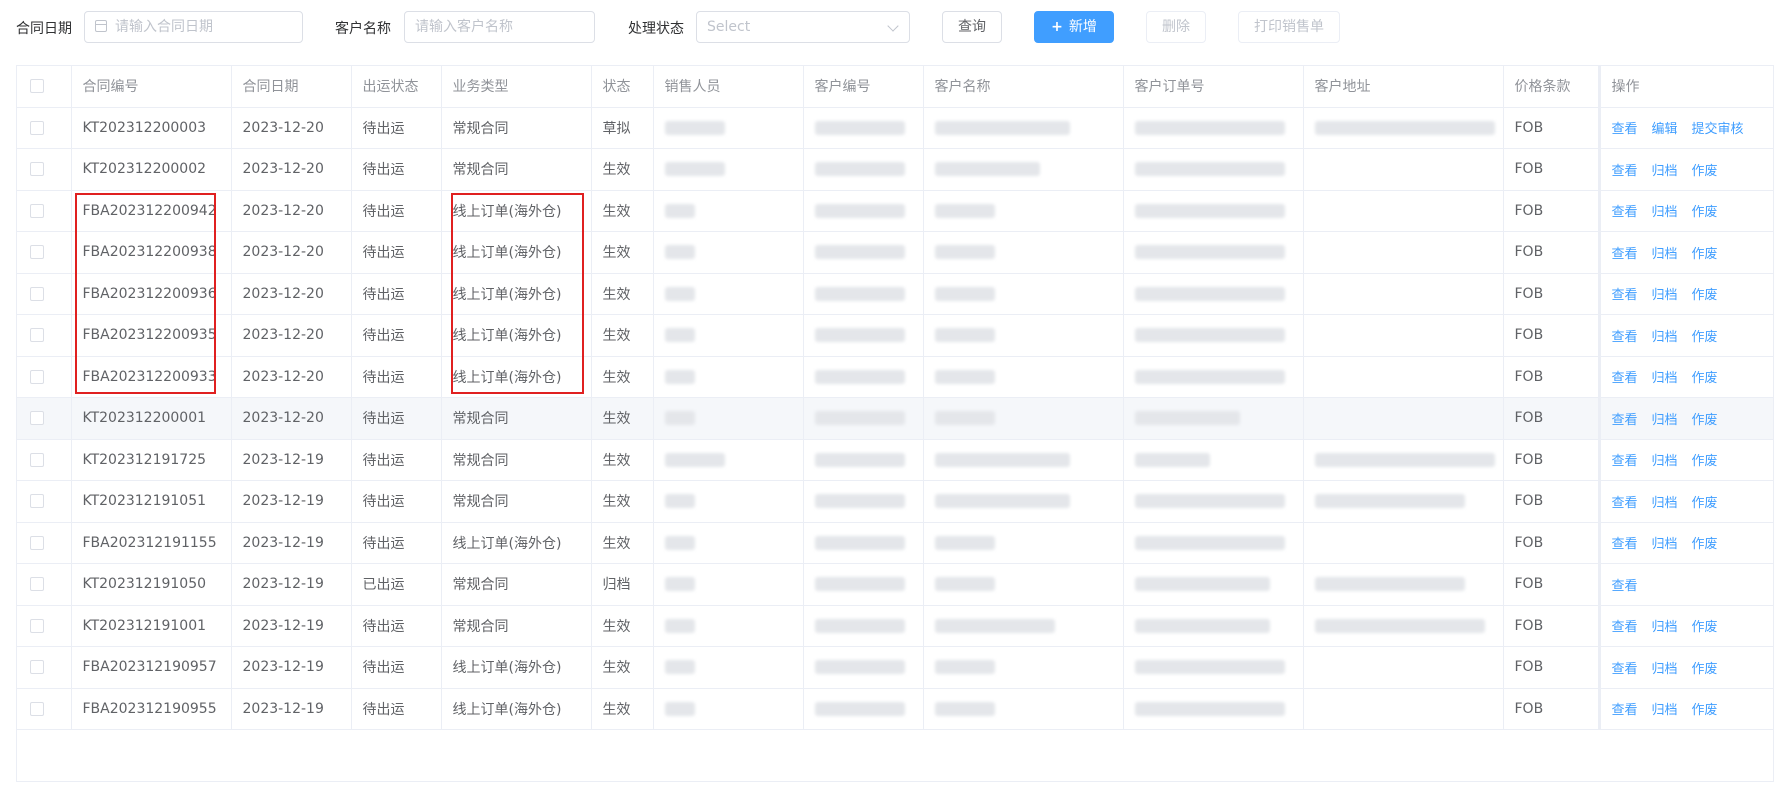  I want to click on print-sales-order-button: 打印销售单, so click(1289, 27).